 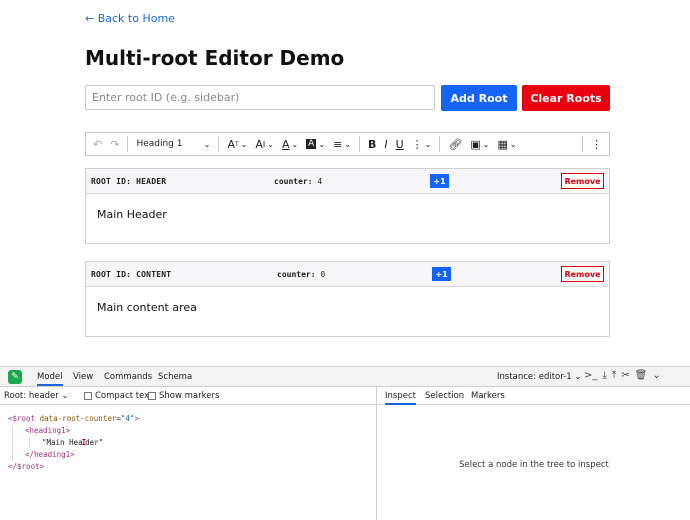 What do you see at coordinates (78, 418) in the screenshot?
I see `tree-attr: data-root-counter` at bounding box center [78, 418].